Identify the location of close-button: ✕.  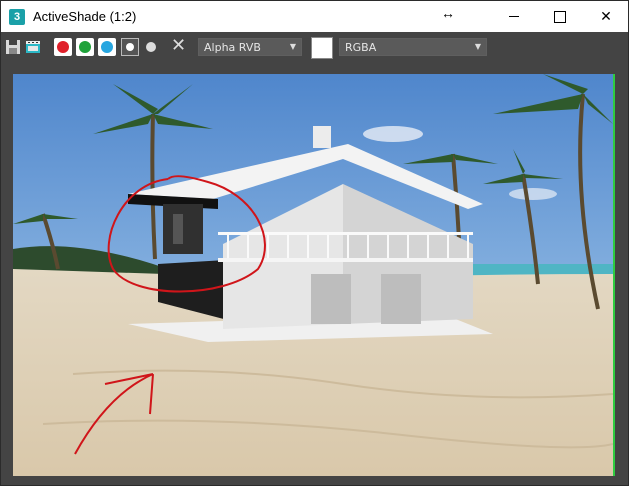
(606, 16).